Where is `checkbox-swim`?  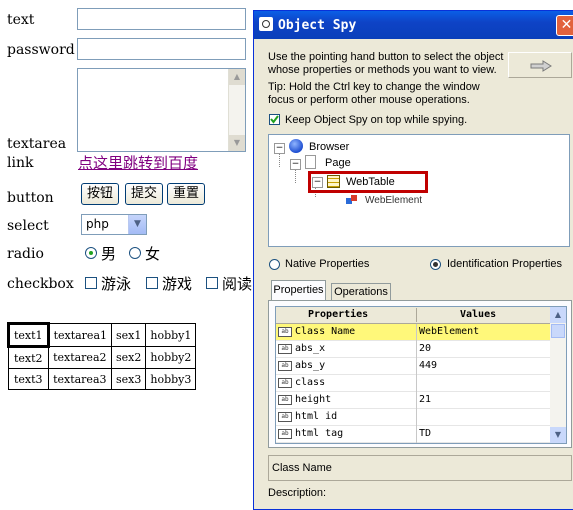 checkbox-swim is located at coordinates (91, 283).